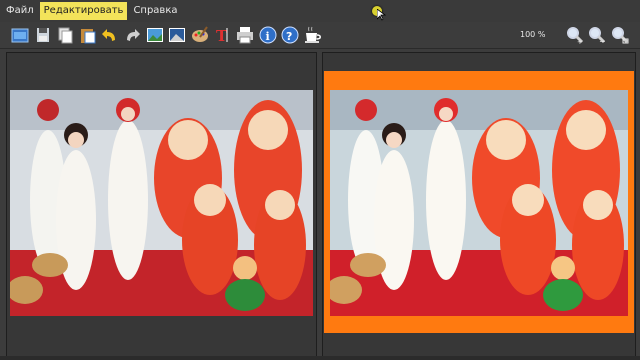 The height and width of the screenshot is (360, 640). I want to click on zoom-fit-icon, so click(620, 35).